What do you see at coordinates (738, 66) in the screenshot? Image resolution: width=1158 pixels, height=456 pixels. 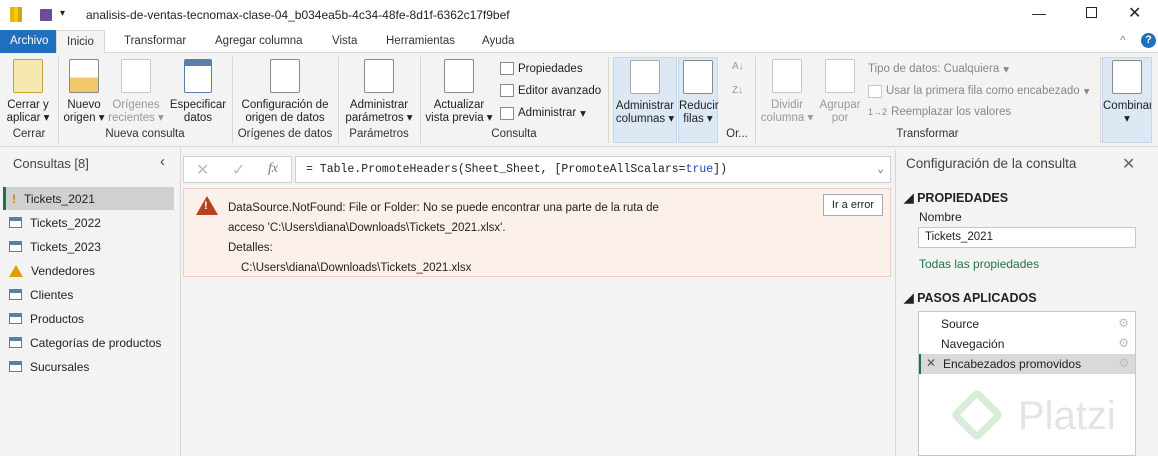 I see `sort-ascending-icon: A↓` at bounding box center [738, 66].